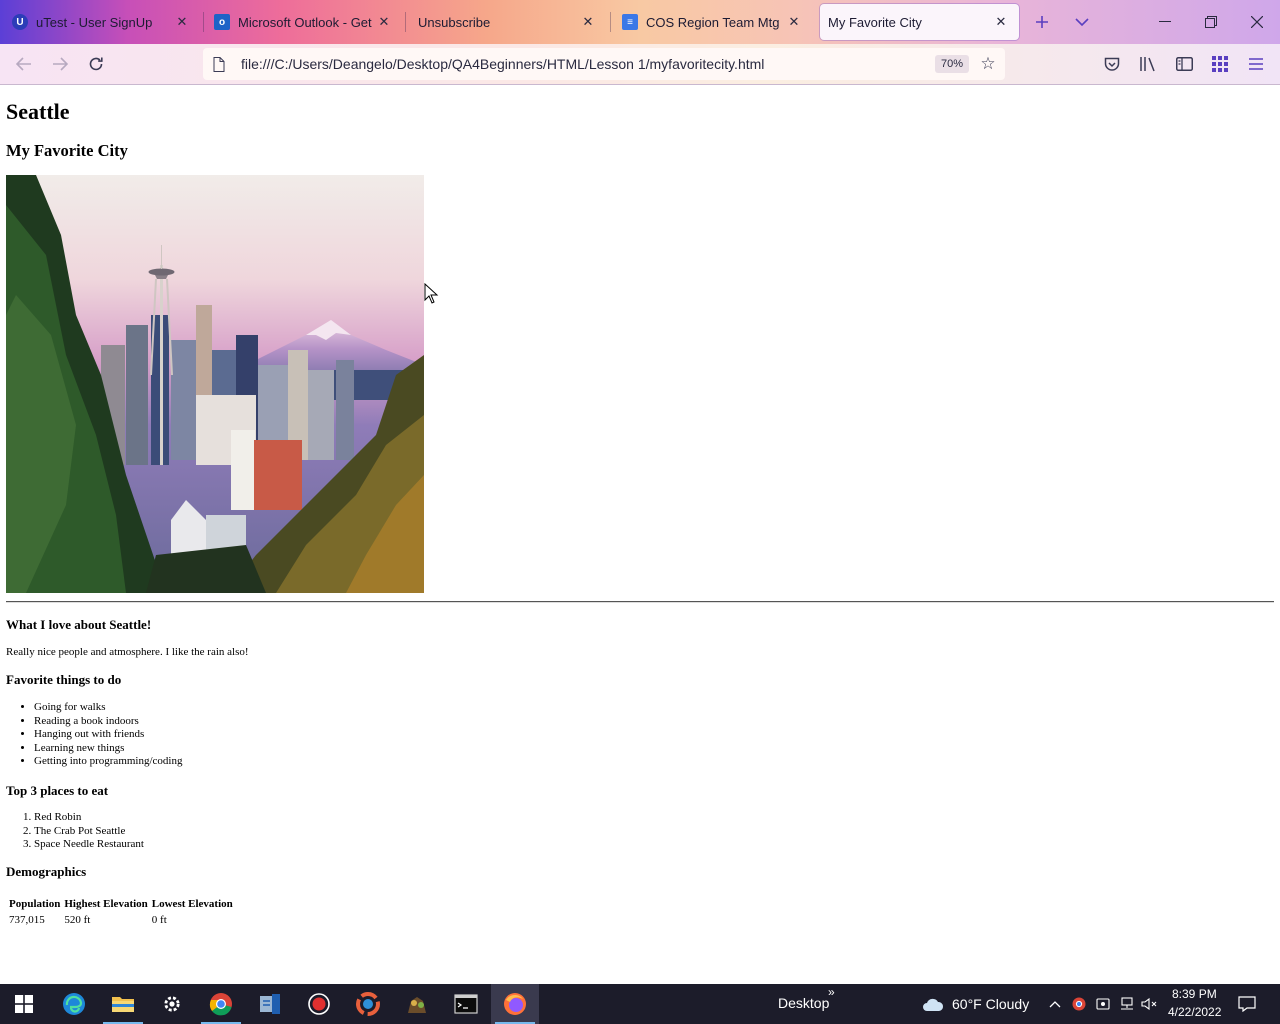 This screenshot has width=1280, height=1024. I want to click on tab-utest-signup: U uTest - User SignUp ✕, so click(102, 22).